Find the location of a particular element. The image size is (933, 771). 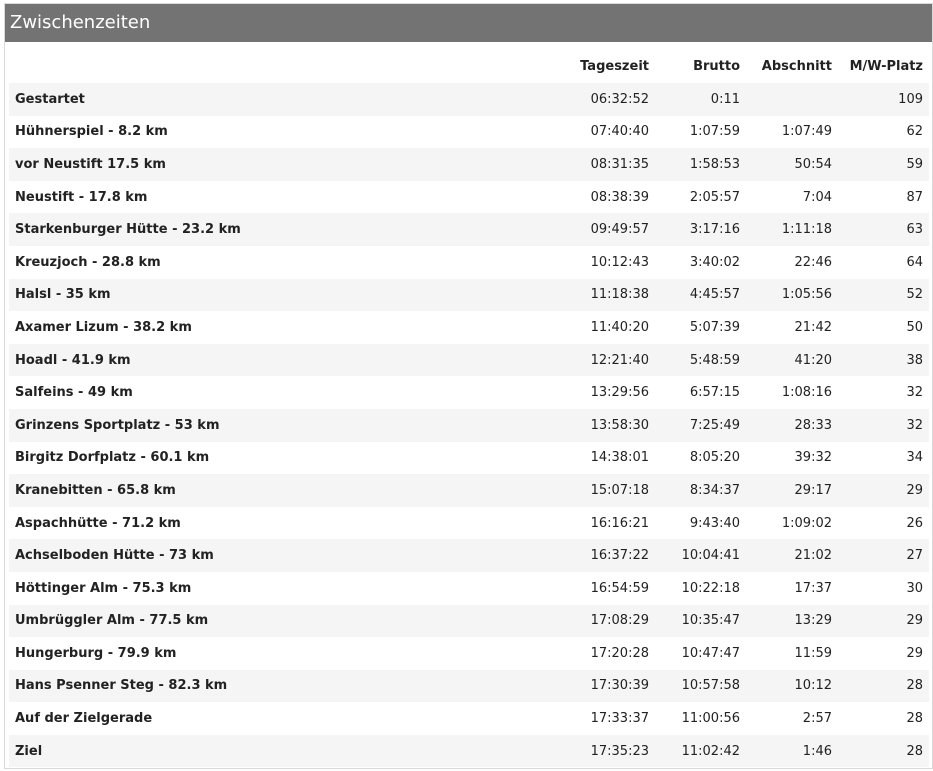

cell-platz: 27 is located at coordinates (883, 555).